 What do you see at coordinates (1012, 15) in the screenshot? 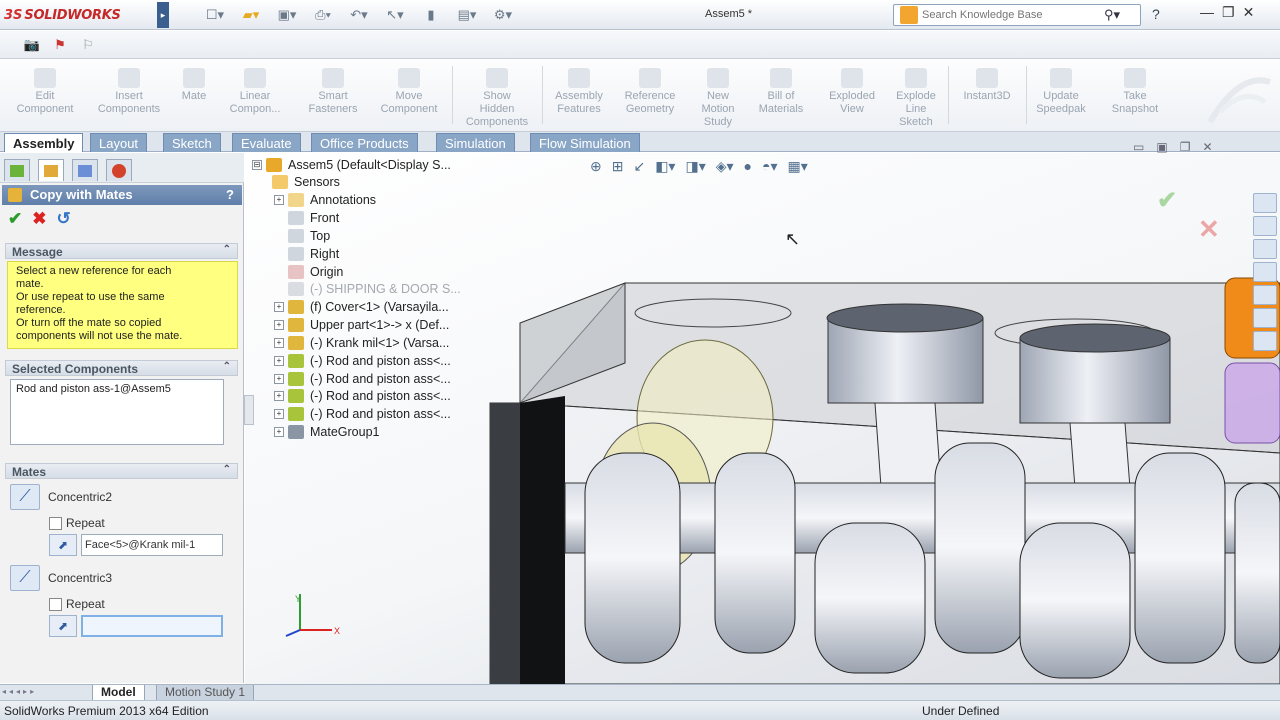
I see `search-input` at bounding box center [1012, 15].